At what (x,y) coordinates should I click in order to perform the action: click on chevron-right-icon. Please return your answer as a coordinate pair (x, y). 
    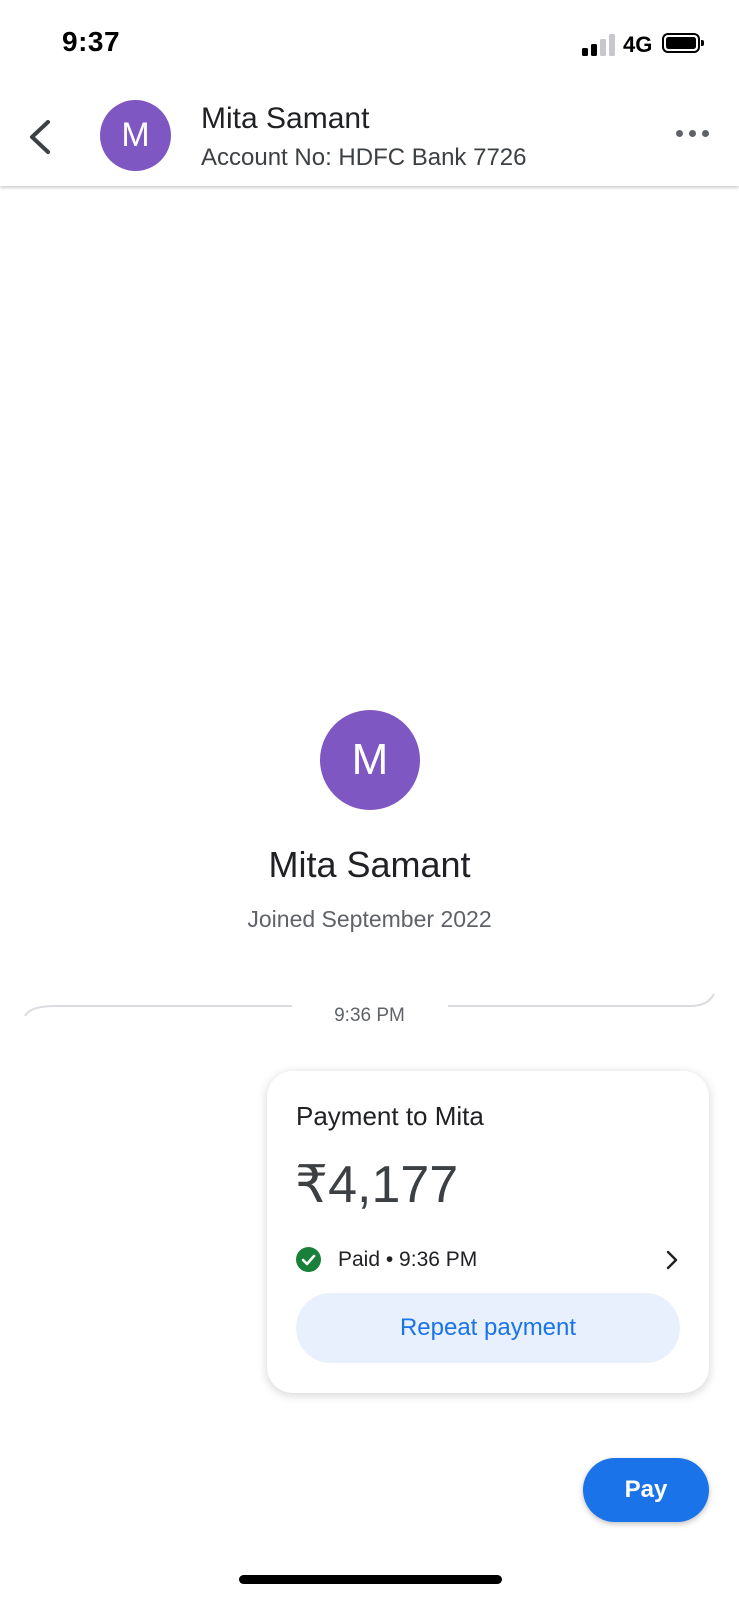
    Looking at the image, I should click on (672, 1260).